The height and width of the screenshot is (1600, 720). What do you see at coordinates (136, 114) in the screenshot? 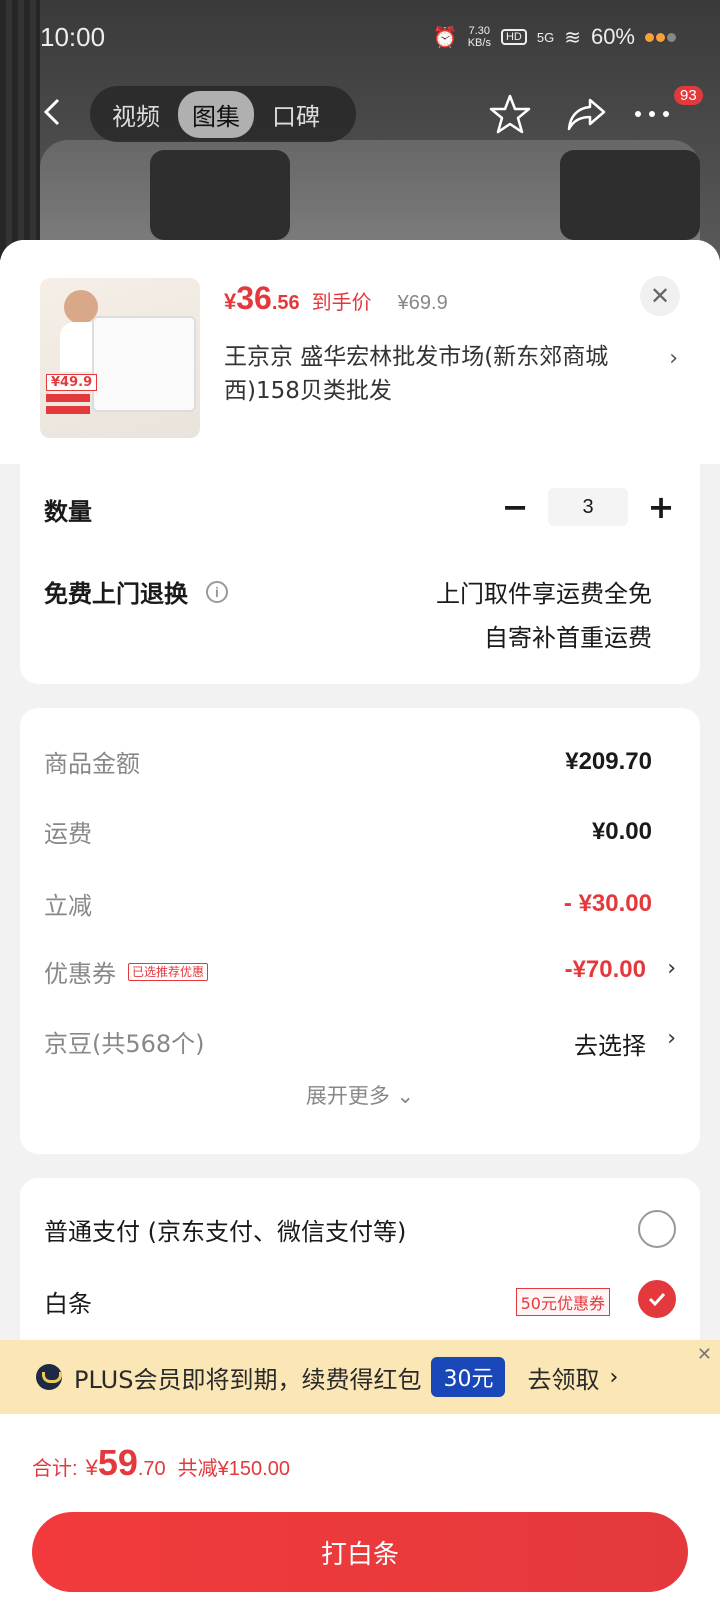
I see `tab-video: 视频` at bounding box center [136, 114].